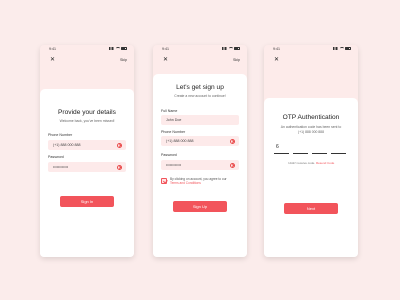 Image resolution: width=400 pixels, height=300 pixels. What do you see at coordinates (311, 117) in the screenshot?
I see `page-title: OTP Authentication` at bounding box center [311, 117].